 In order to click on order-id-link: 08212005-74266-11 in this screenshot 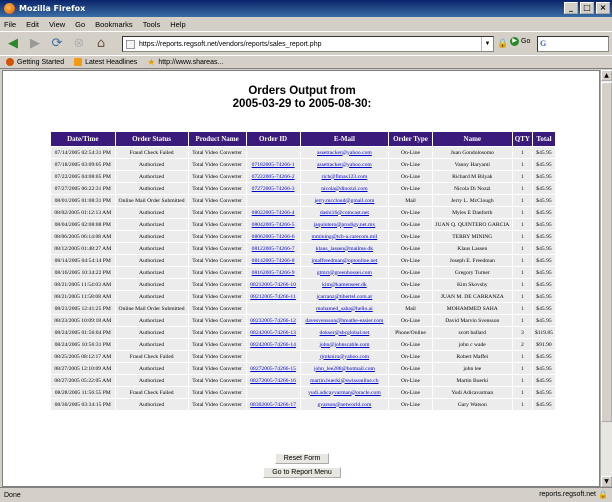, I will do `click(272, 297)`.